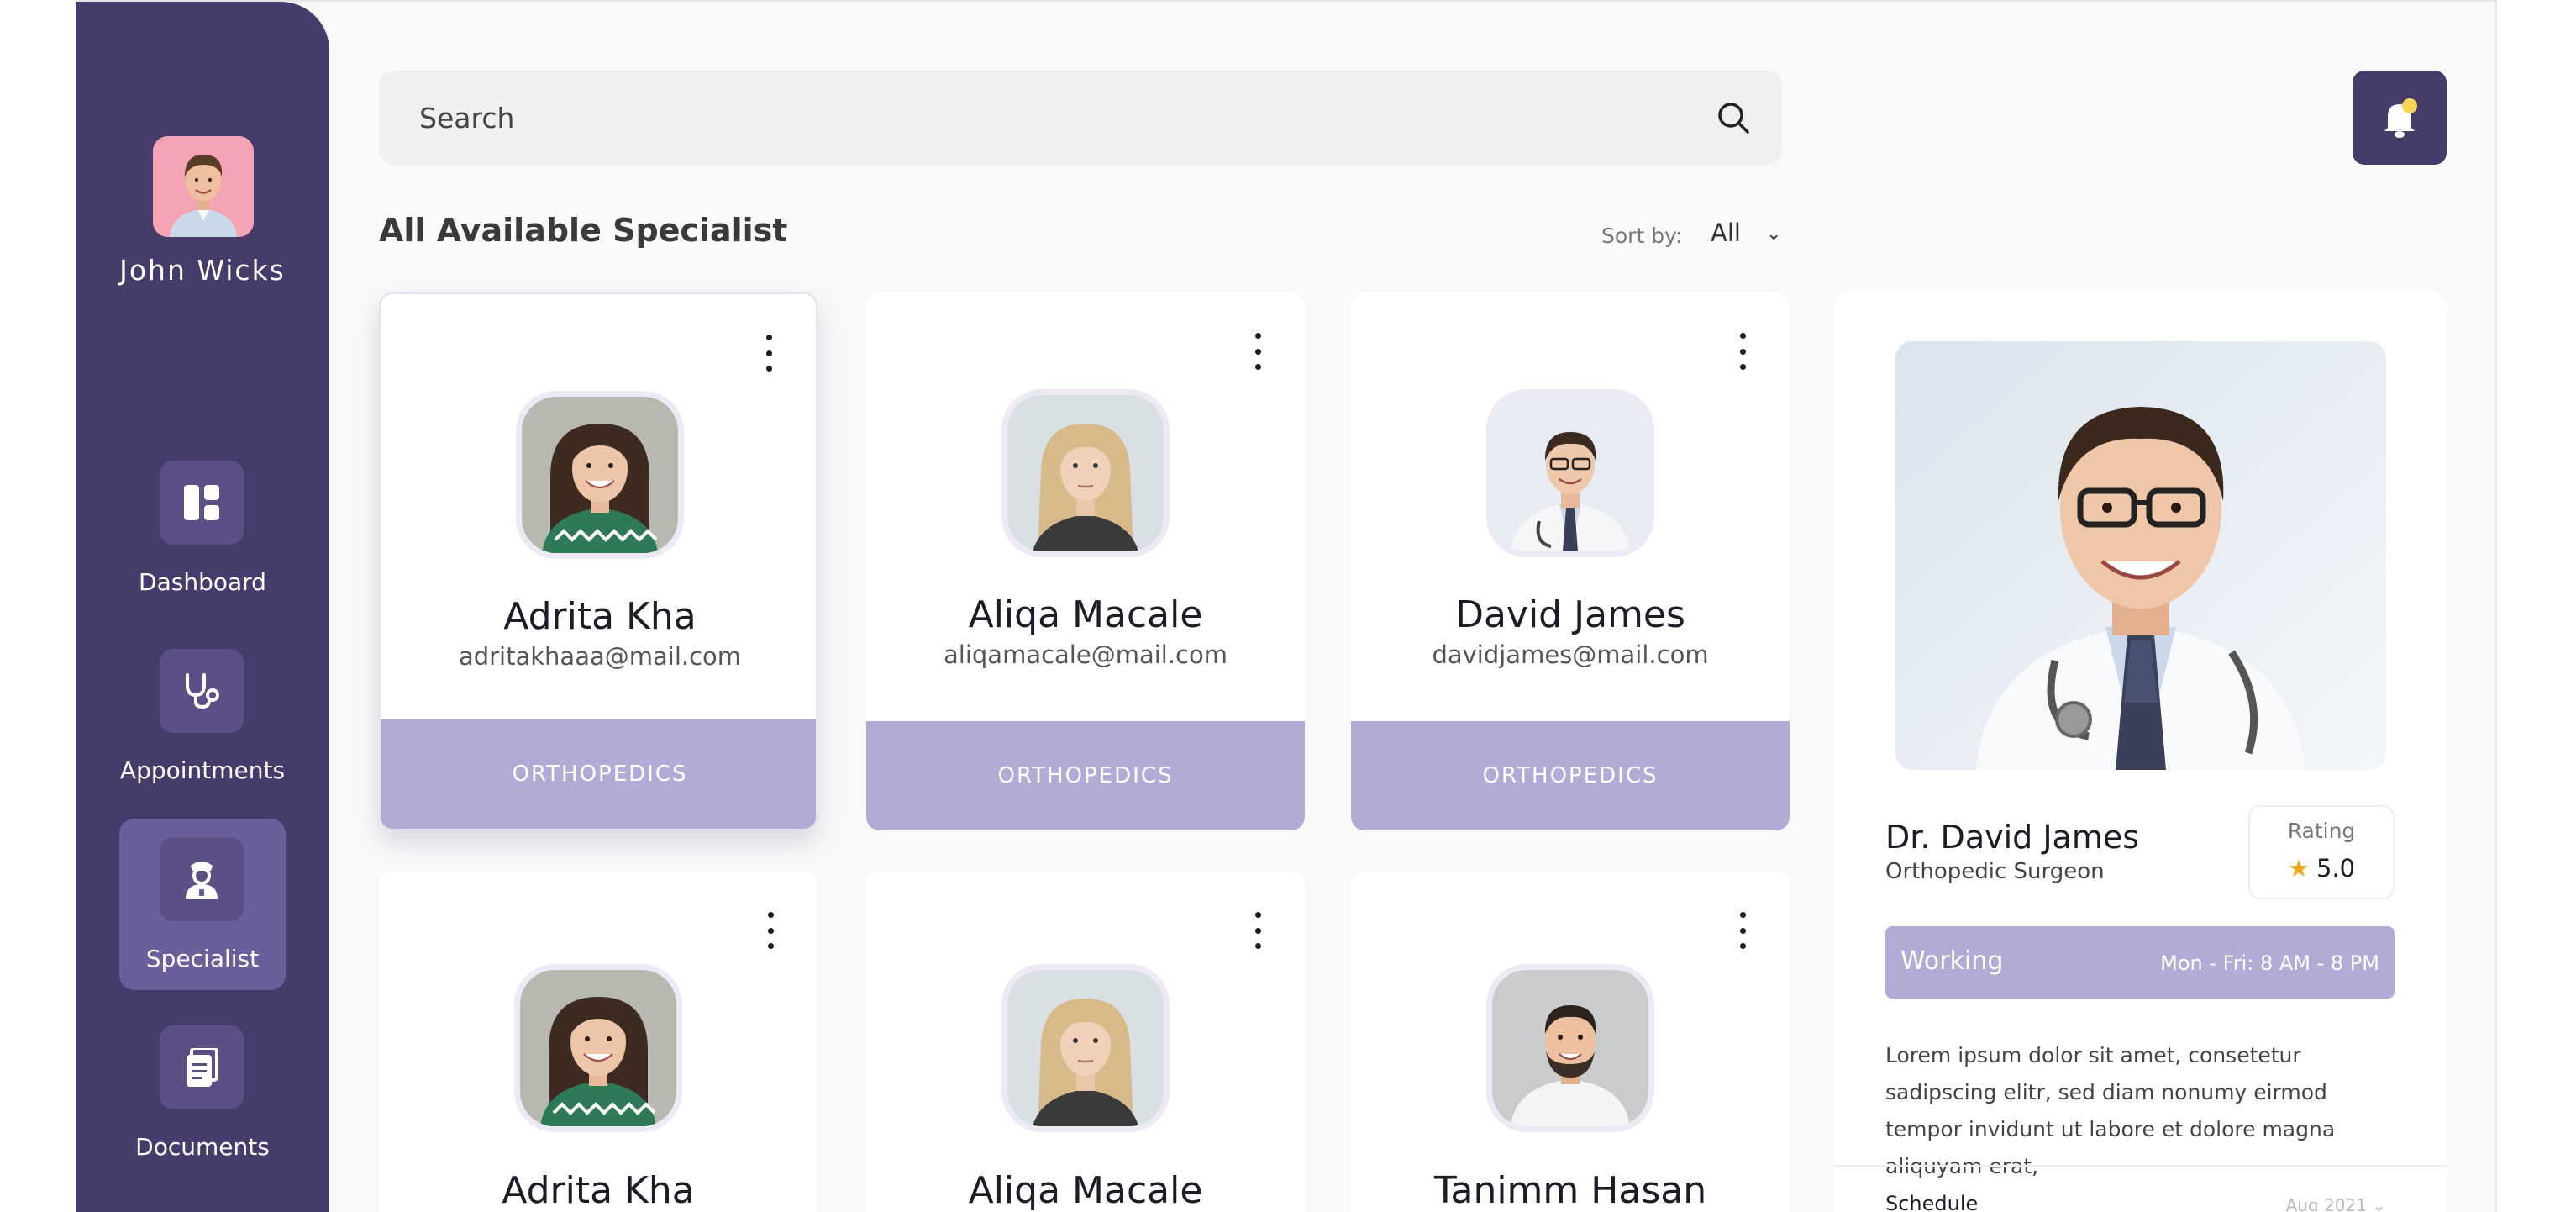 This screenshot has width=2576, height=1212. What do you see at coordinates (202, 1147) in the screenshot?
I see `nav-label-documents: Documents` at bounding box center [202, 1147].